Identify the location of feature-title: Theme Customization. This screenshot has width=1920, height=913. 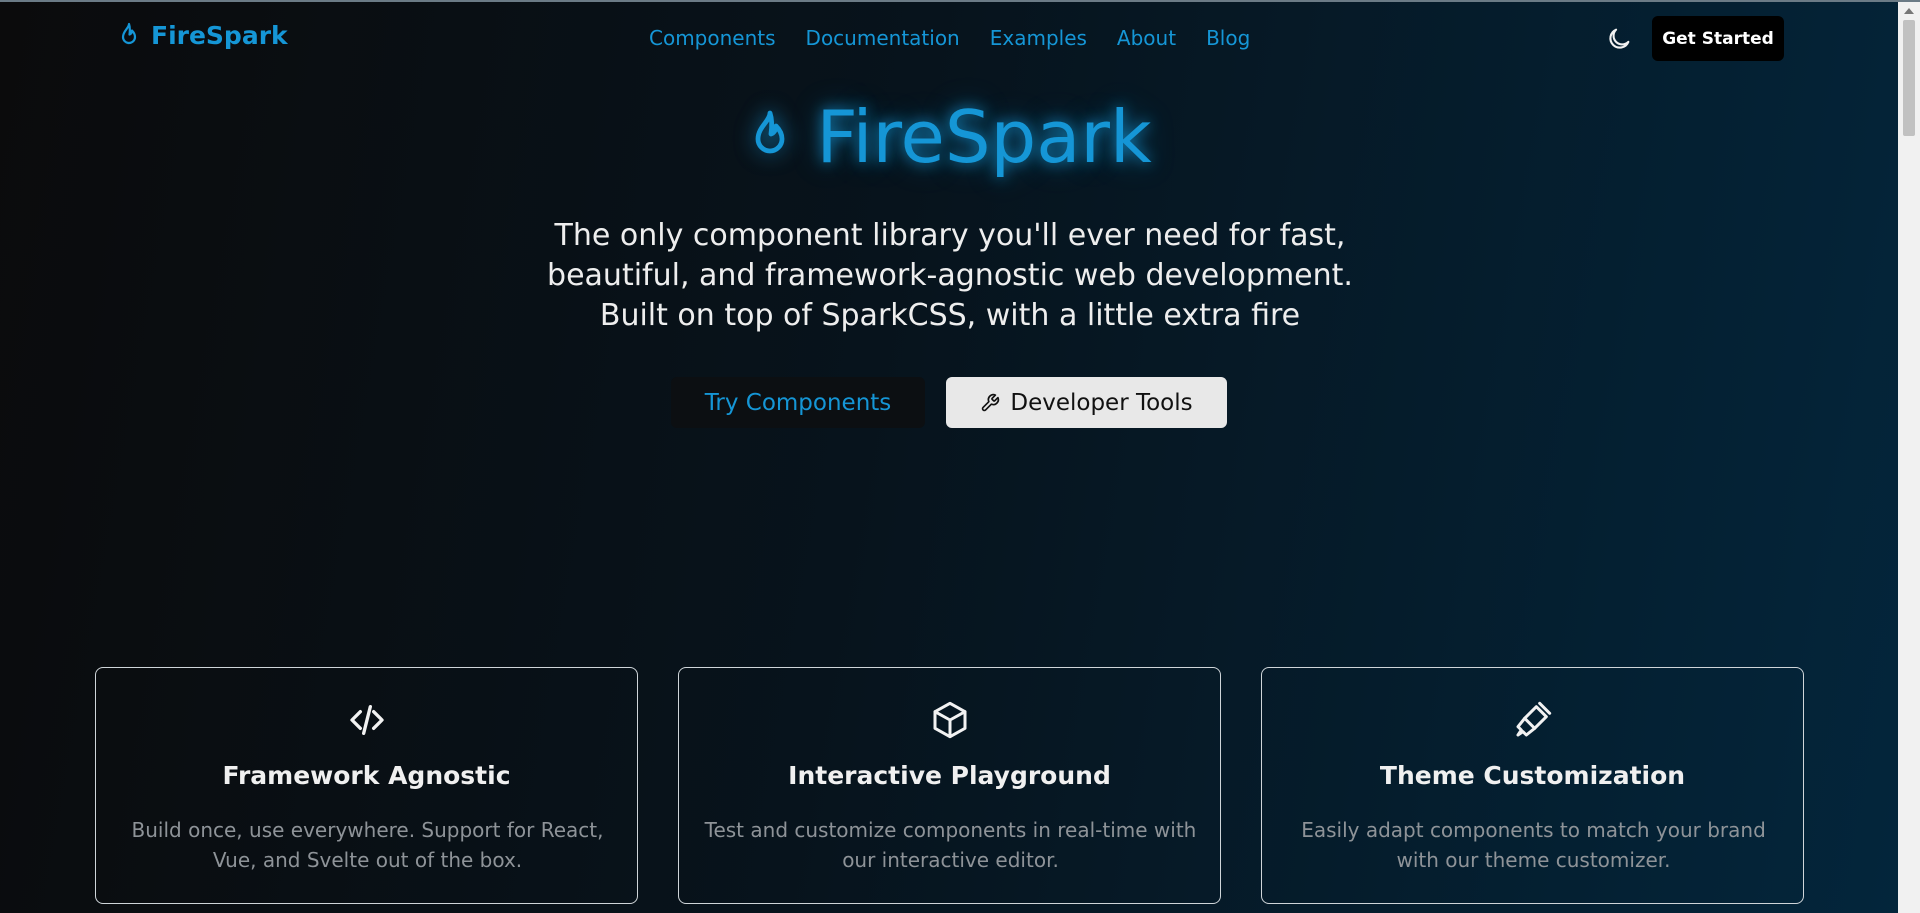
(1532, 775).